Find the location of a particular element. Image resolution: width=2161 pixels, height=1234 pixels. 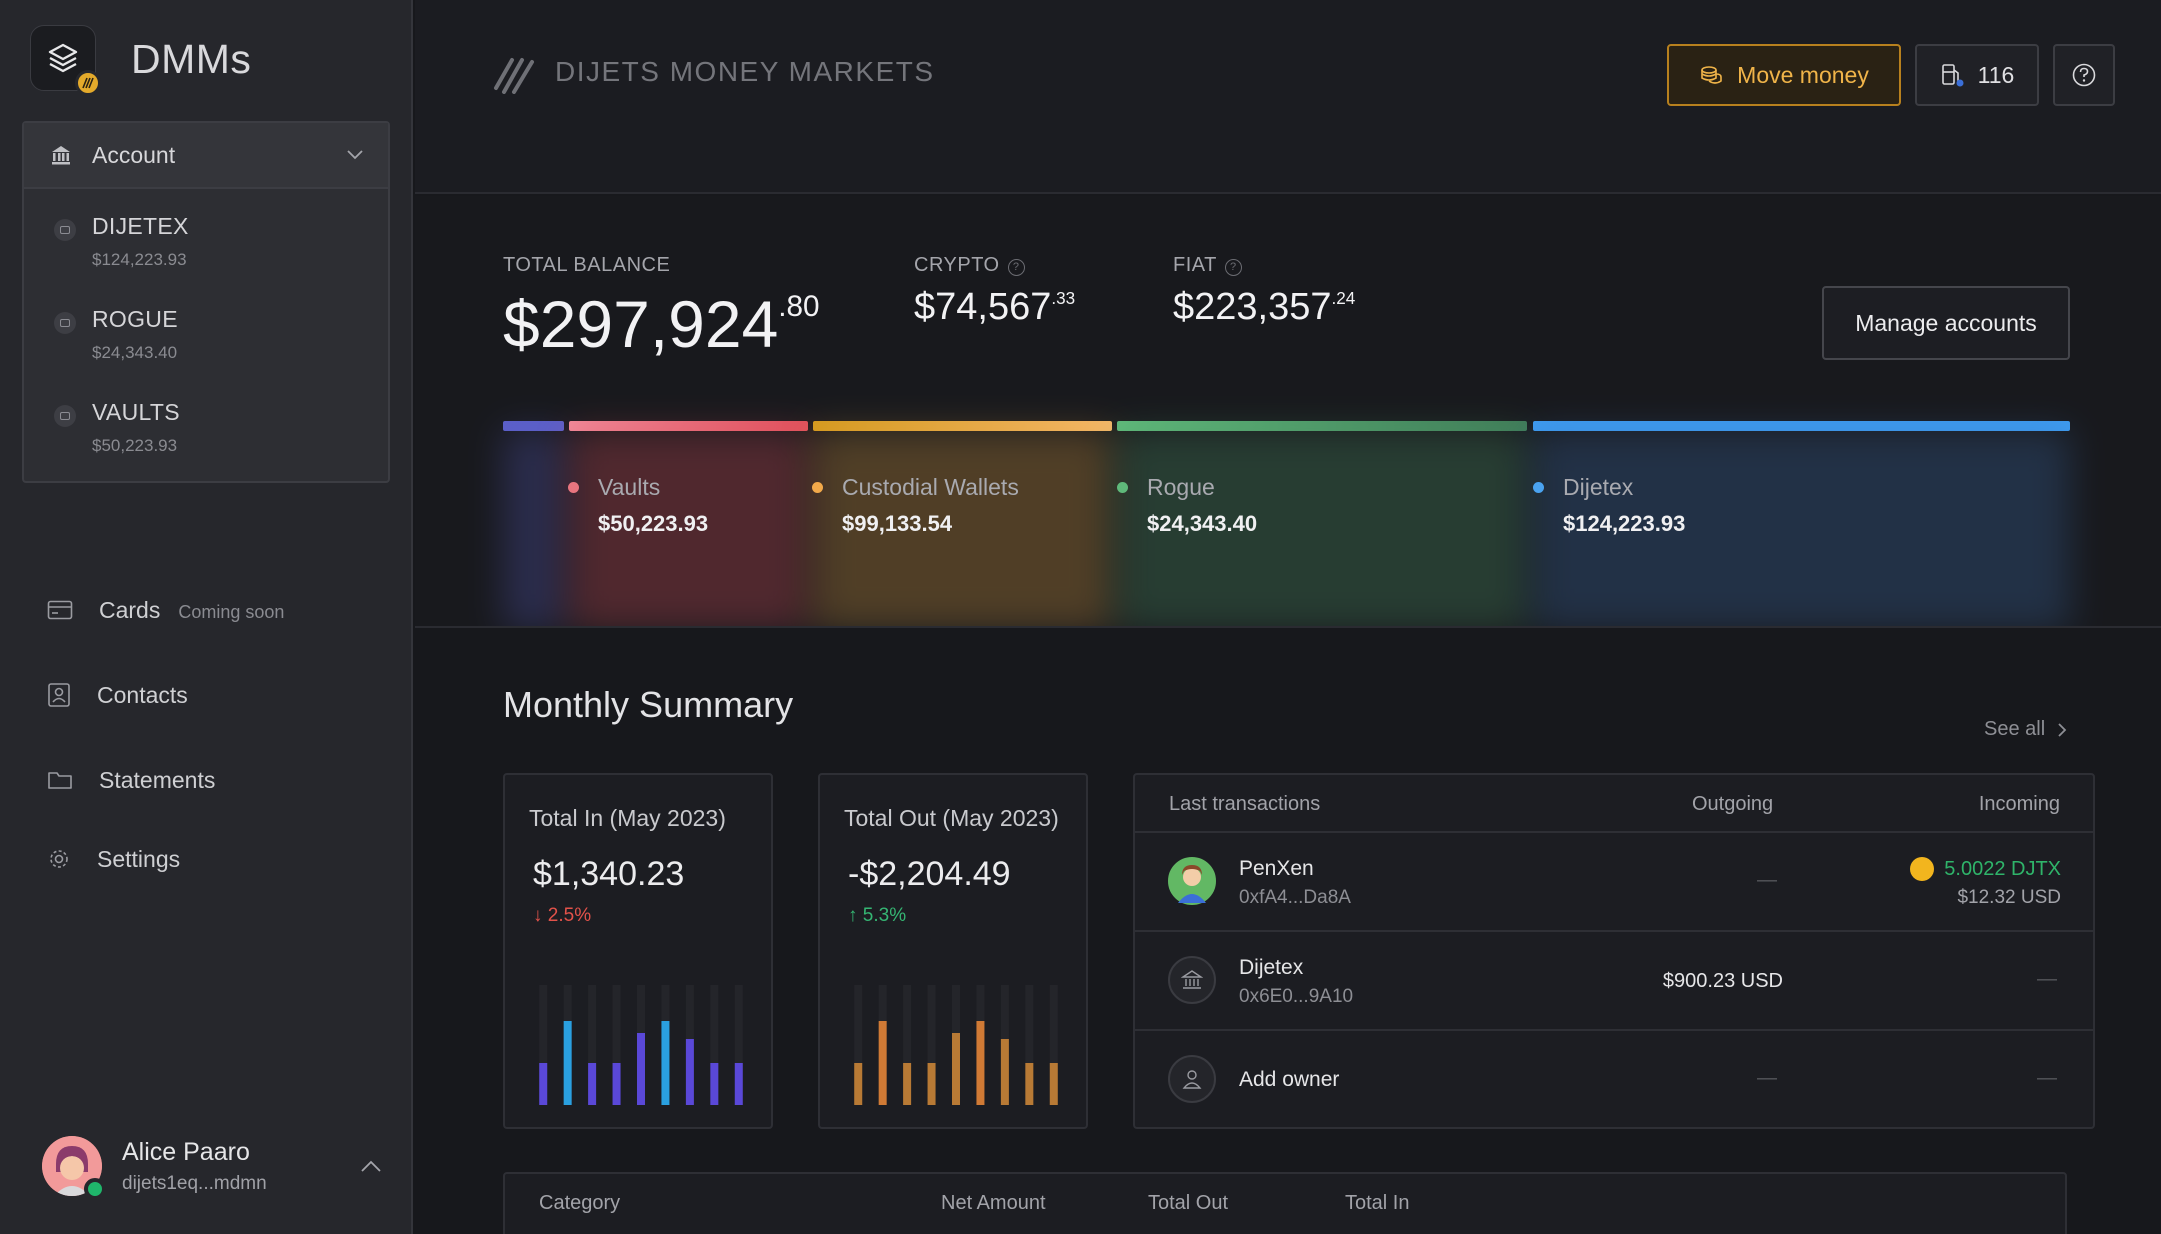

legend-rogue: Rogue $24,343.40 is located at coordinates (1187, 505).